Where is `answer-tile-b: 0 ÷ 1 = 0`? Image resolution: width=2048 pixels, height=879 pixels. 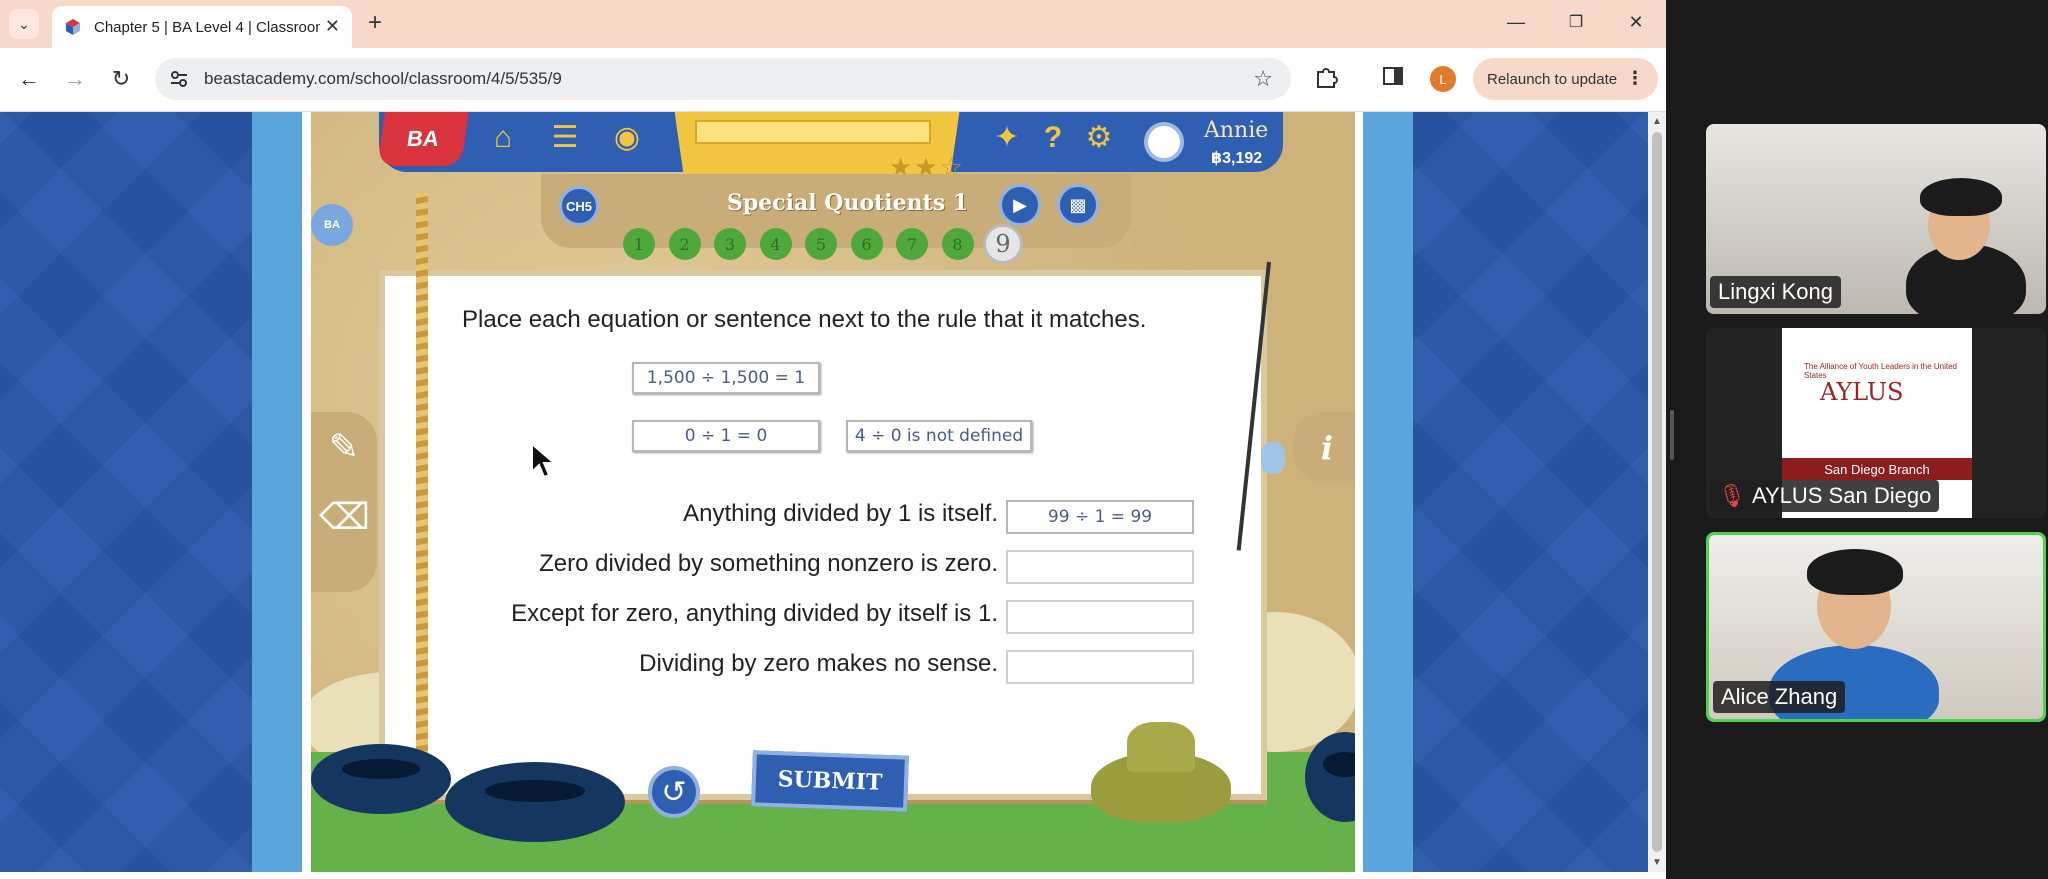 answer-tile-b: 0 ÷ 1 = 0 is located at coordinates (726, 436).